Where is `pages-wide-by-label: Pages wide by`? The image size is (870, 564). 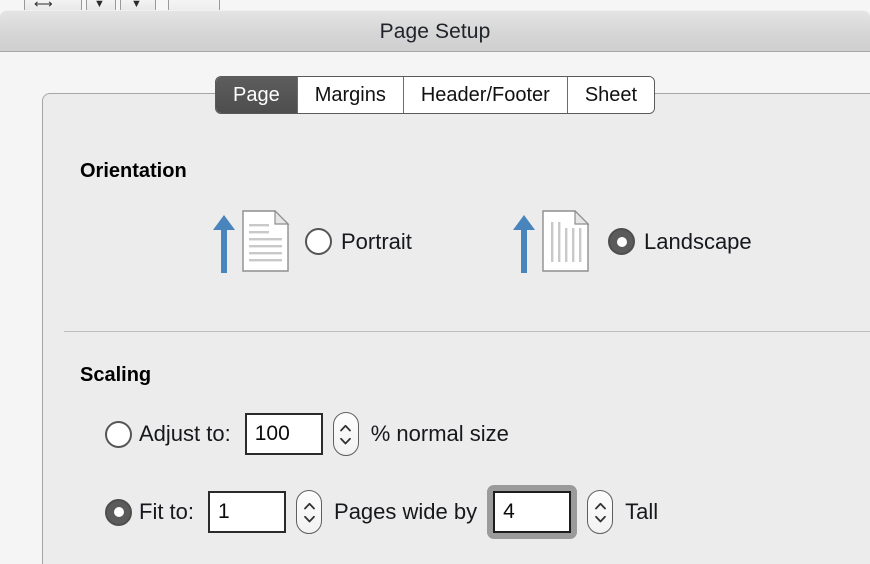
pages-wide-by-label: Pages wide by is located at coordinates (406, 511).